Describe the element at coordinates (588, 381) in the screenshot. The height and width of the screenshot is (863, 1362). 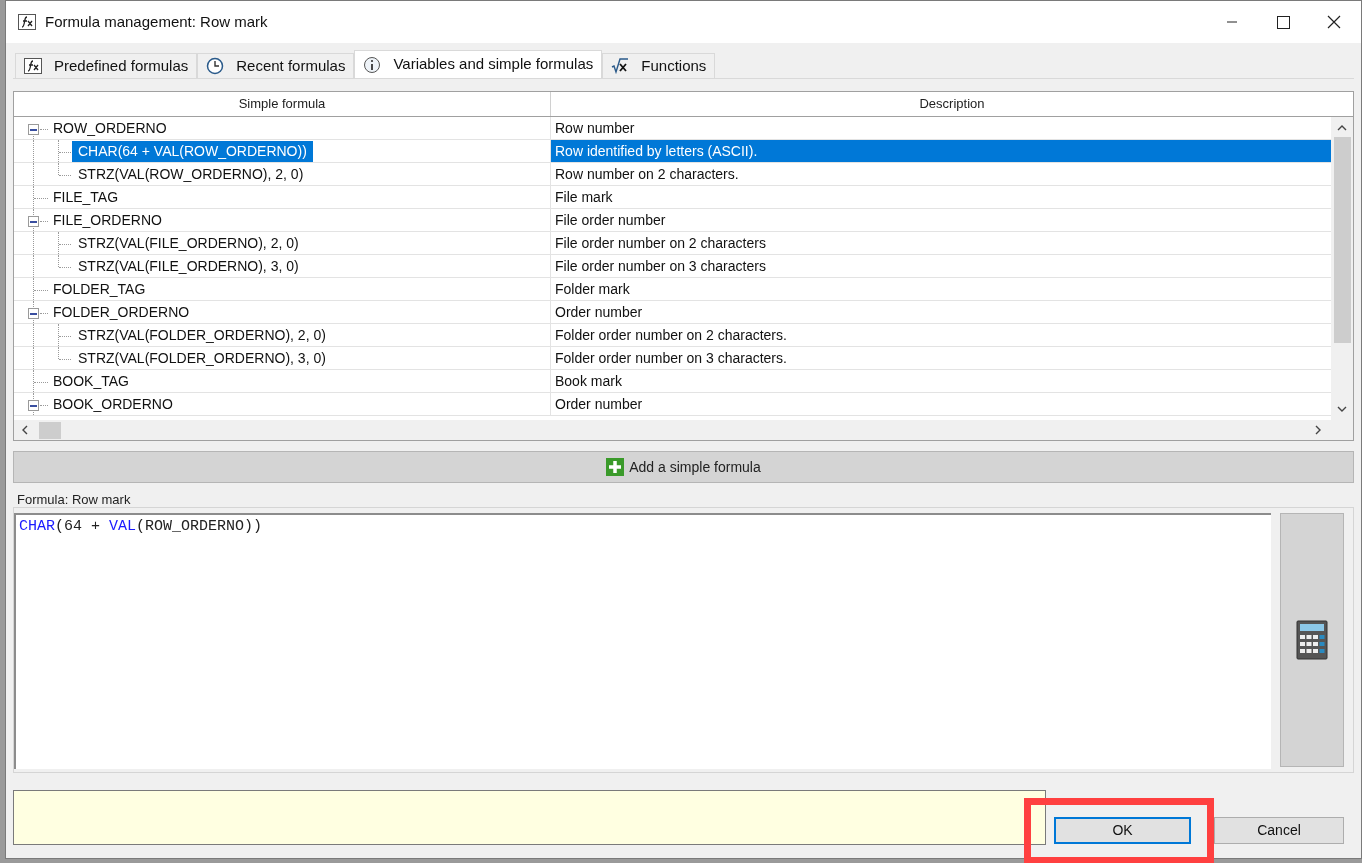
I see `table-cell-text: Book mark` at that location.